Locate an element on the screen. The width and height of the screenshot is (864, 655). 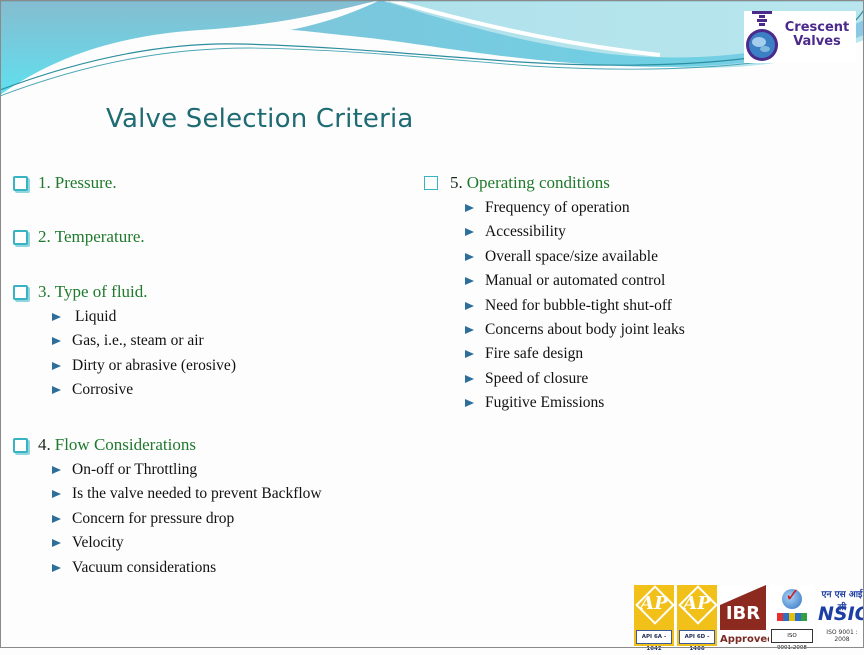
list-item: Fire safe design is located at coordinates (524, 354).